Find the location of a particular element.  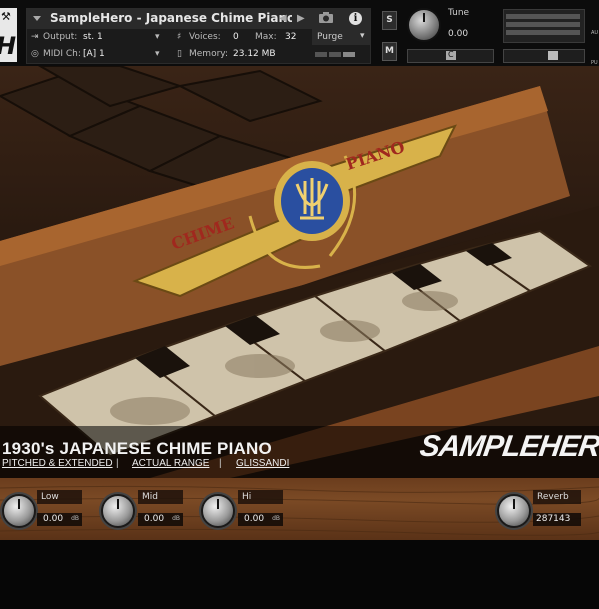

wrench-icon: ⚒ is located at coordinates (6, 16).